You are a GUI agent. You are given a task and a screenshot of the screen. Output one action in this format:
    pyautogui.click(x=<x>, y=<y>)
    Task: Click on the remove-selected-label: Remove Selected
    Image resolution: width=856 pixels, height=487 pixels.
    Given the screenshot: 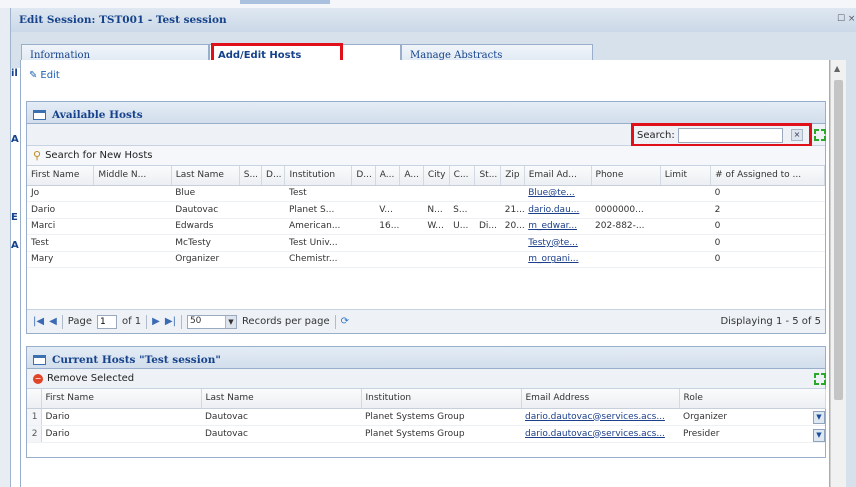 What is the action you would take?
    pyautogui.click(x=91, y=378)
    